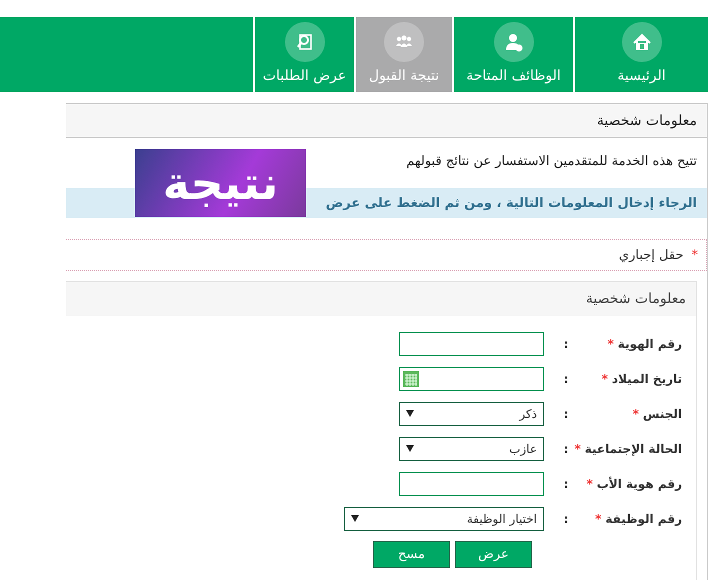 This screenshot has height=580, width=708. What do you see at coordinates (411, 554) in the screenshot?
I see `form-button: مسح` at bounding box center [411, 554].